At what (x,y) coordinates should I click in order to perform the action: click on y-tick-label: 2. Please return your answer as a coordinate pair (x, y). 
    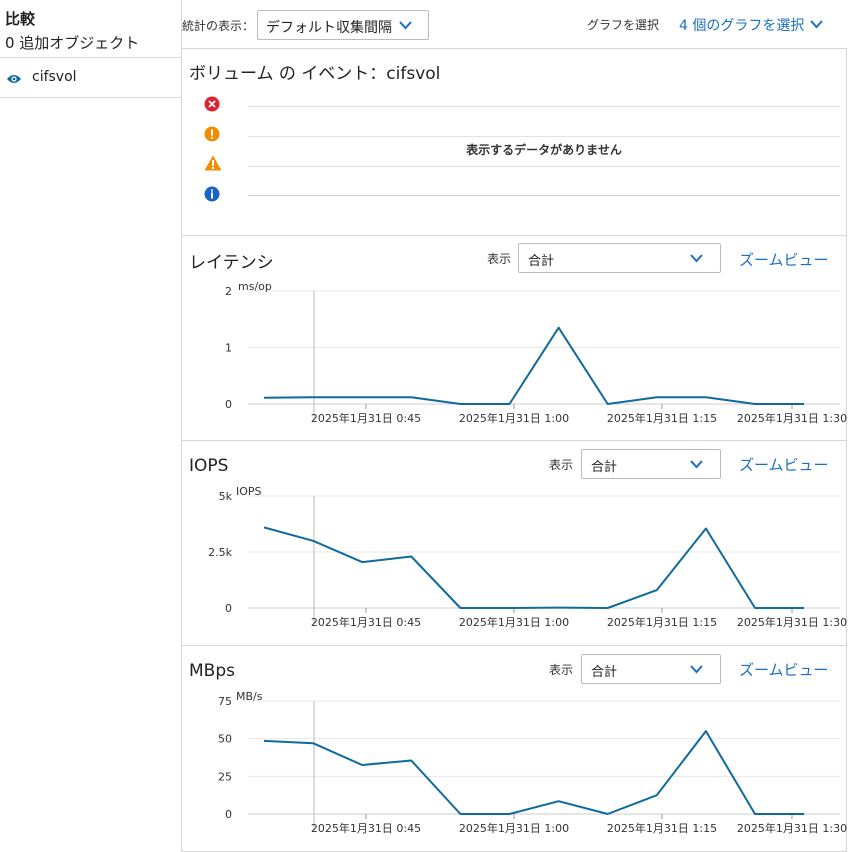
    Looking at the image, I should click on (228, 291).